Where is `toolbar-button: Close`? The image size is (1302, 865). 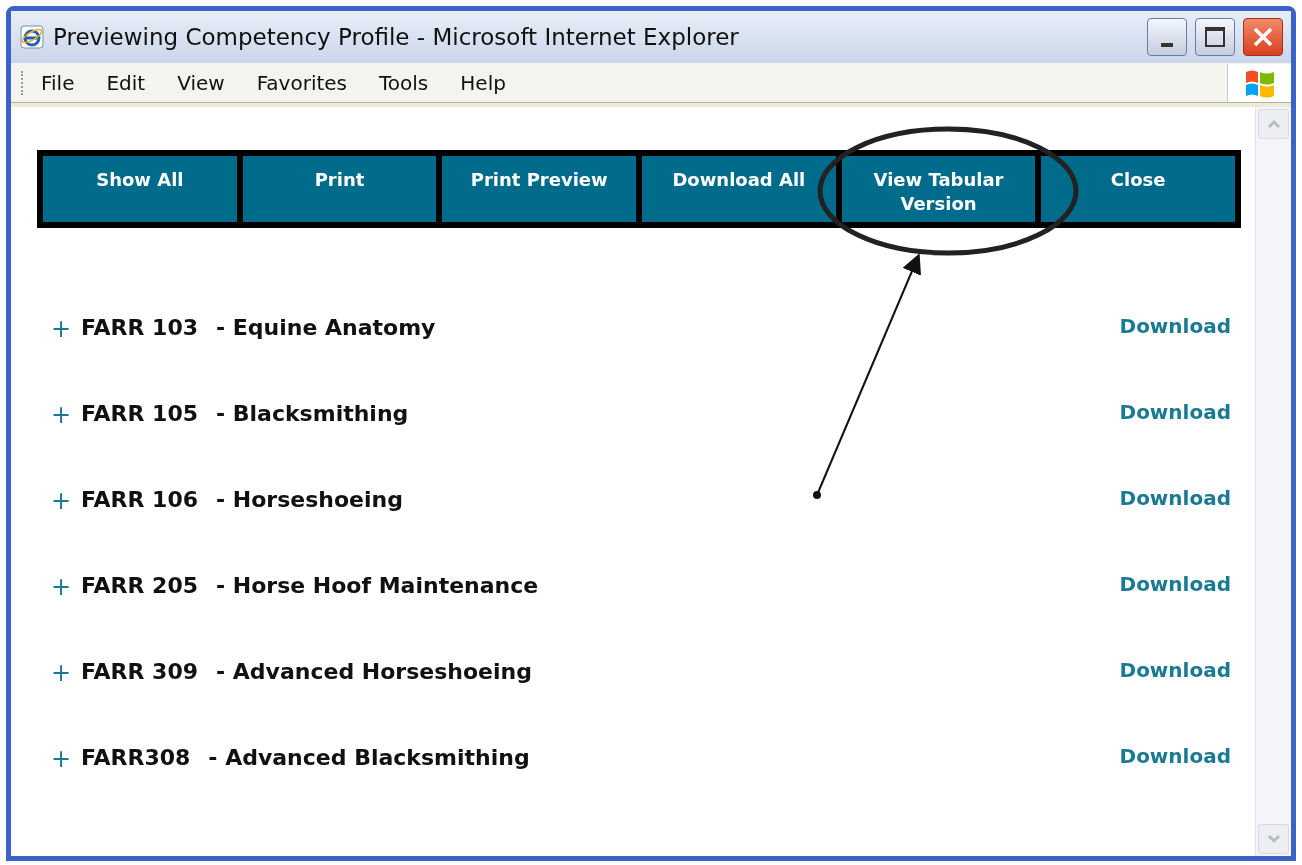
toolbar-button: Close is located at coordinates (1138, 189).